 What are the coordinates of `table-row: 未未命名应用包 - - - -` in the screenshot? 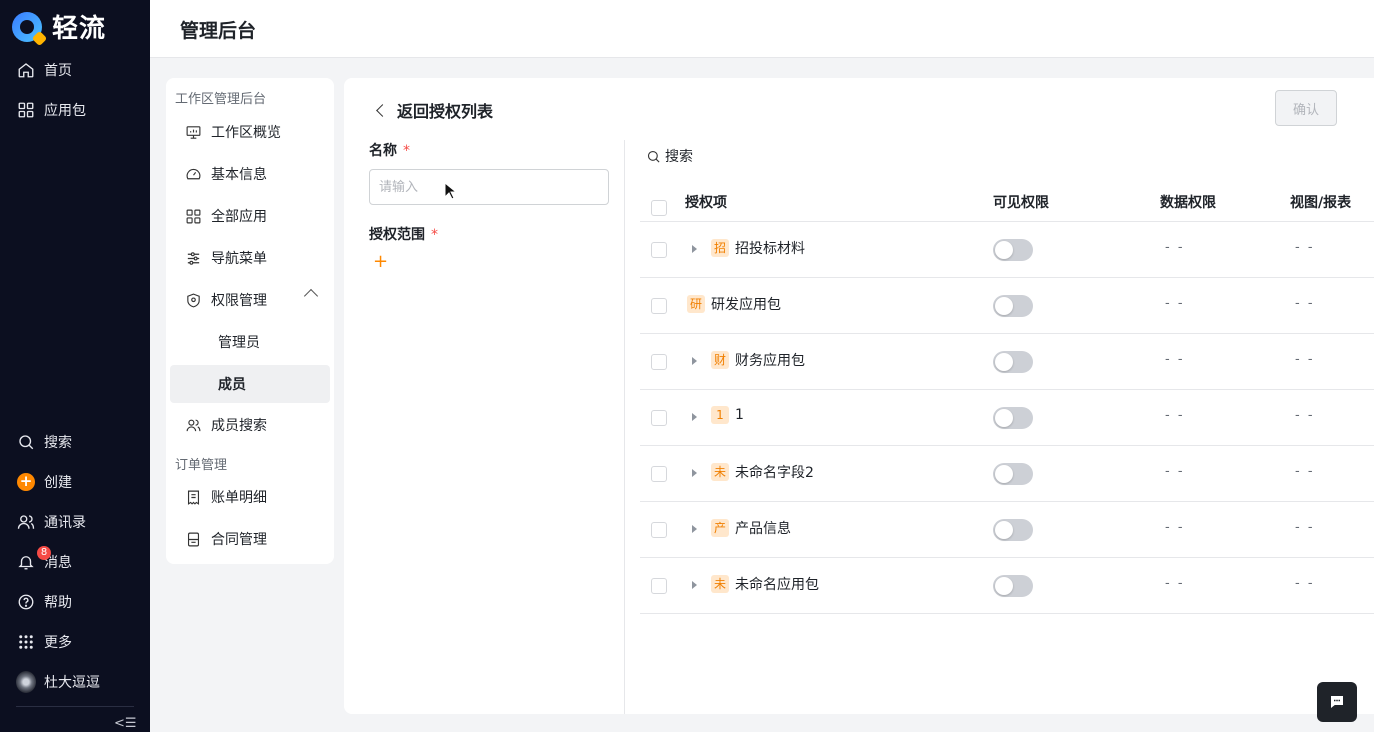 It's located at (1007, 586).